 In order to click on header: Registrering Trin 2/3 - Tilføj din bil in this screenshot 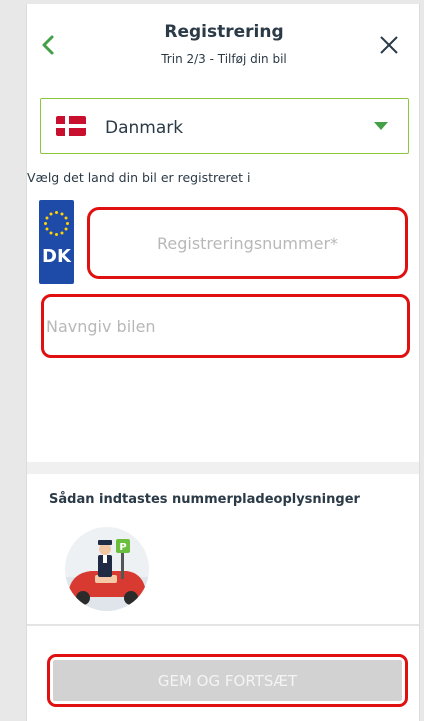, I will do `click(223, 44)`.